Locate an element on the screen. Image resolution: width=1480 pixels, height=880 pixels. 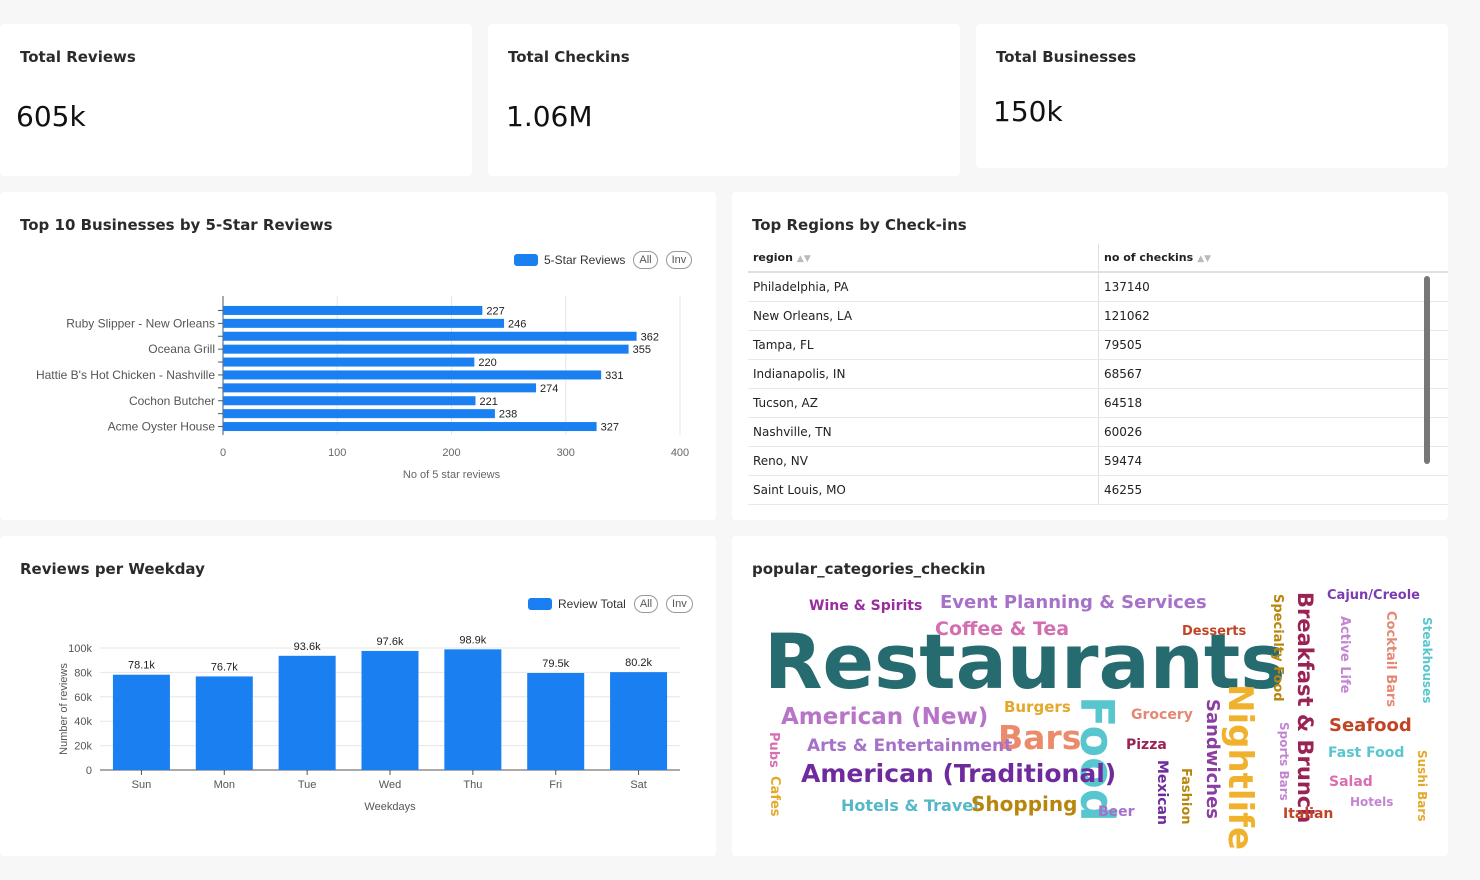
word-cloud-word: Sports Bars is located at coordinates (1284, 761).